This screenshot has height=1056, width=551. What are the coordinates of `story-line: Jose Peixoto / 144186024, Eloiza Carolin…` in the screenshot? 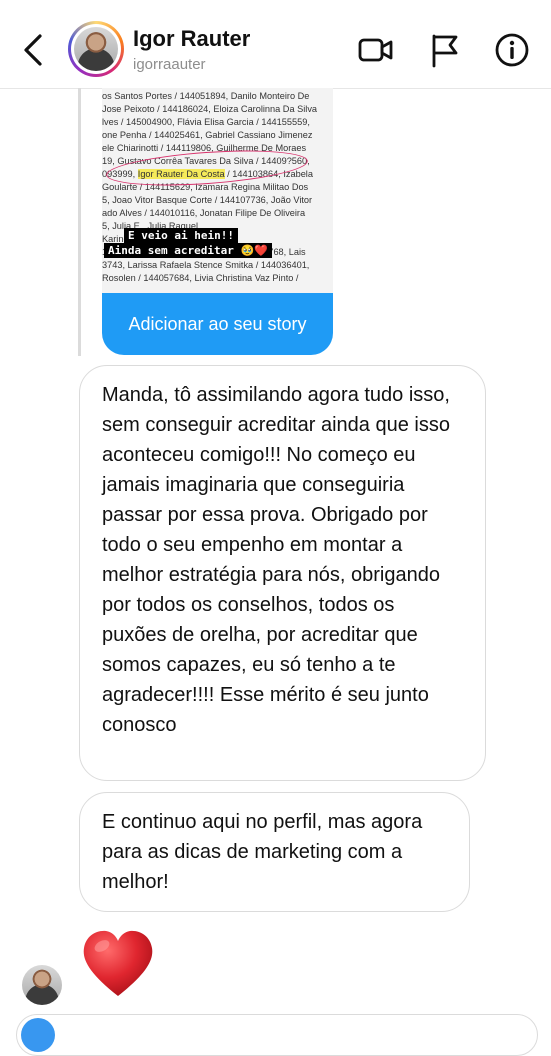 It's located at (210, 109).